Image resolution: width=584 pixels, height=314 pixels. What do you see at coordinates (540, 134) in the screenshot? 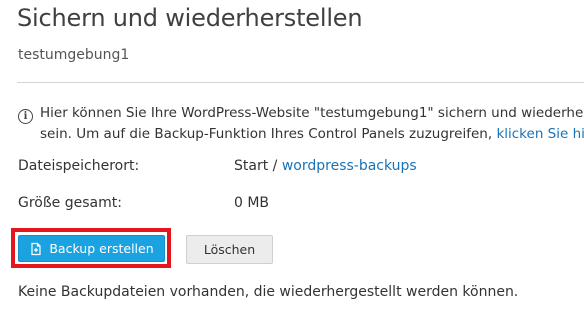
I see `control-panel-link: klicken Sie hier` at bounding box center [540, 134].